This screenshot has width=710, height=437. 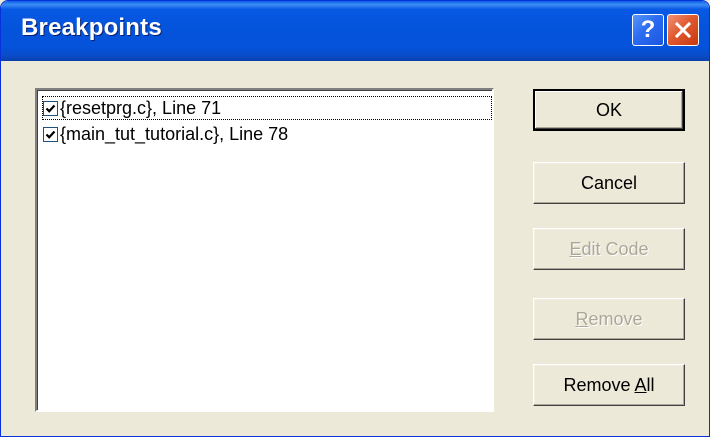 What do you see at coordinates (267, 108) in the screenshot?
I see `list-item: {resetprg.c}, Line 71` at bounding box center [267, 108].